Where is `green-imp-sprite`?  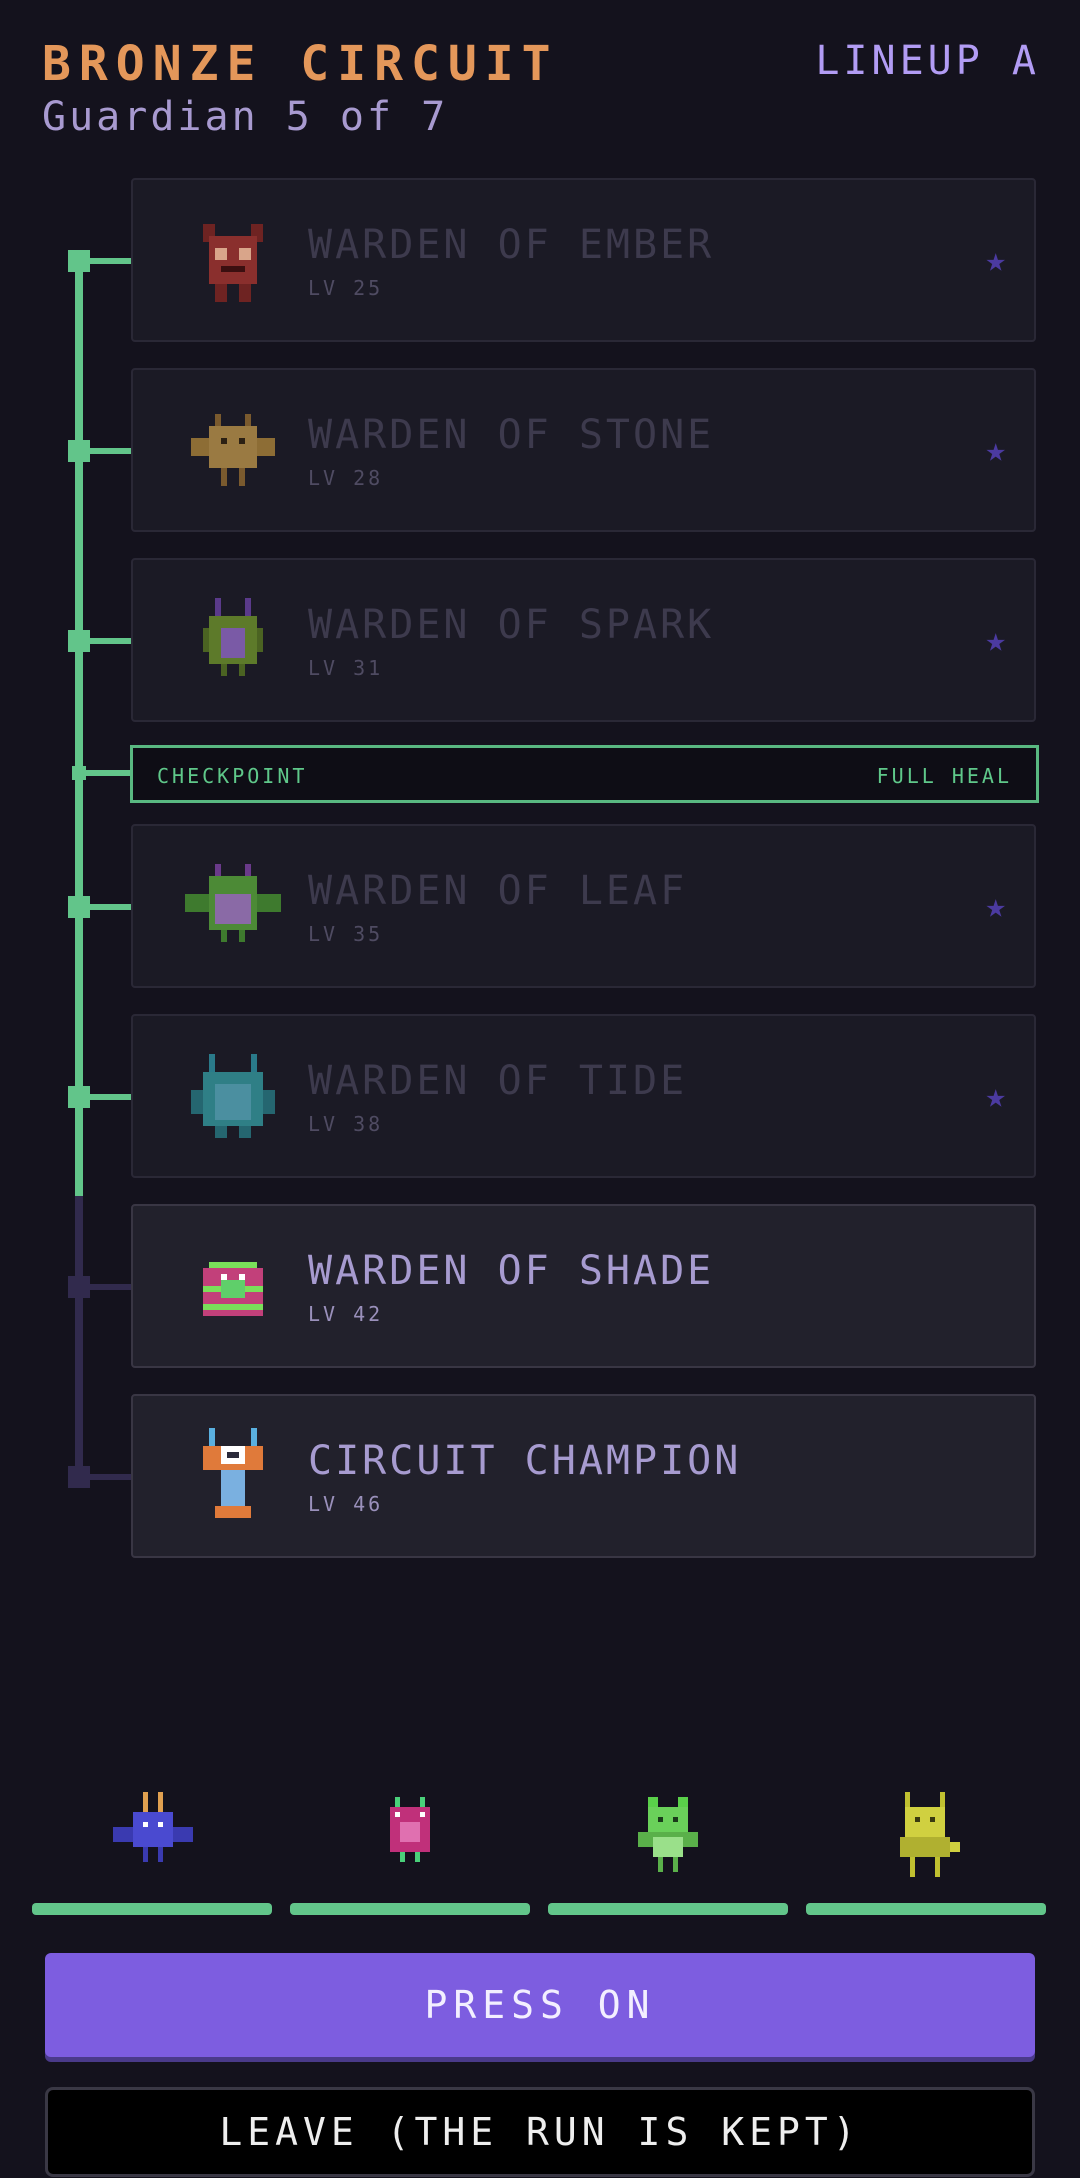
green-imp-sprite is located at coordinates (668, 1837).